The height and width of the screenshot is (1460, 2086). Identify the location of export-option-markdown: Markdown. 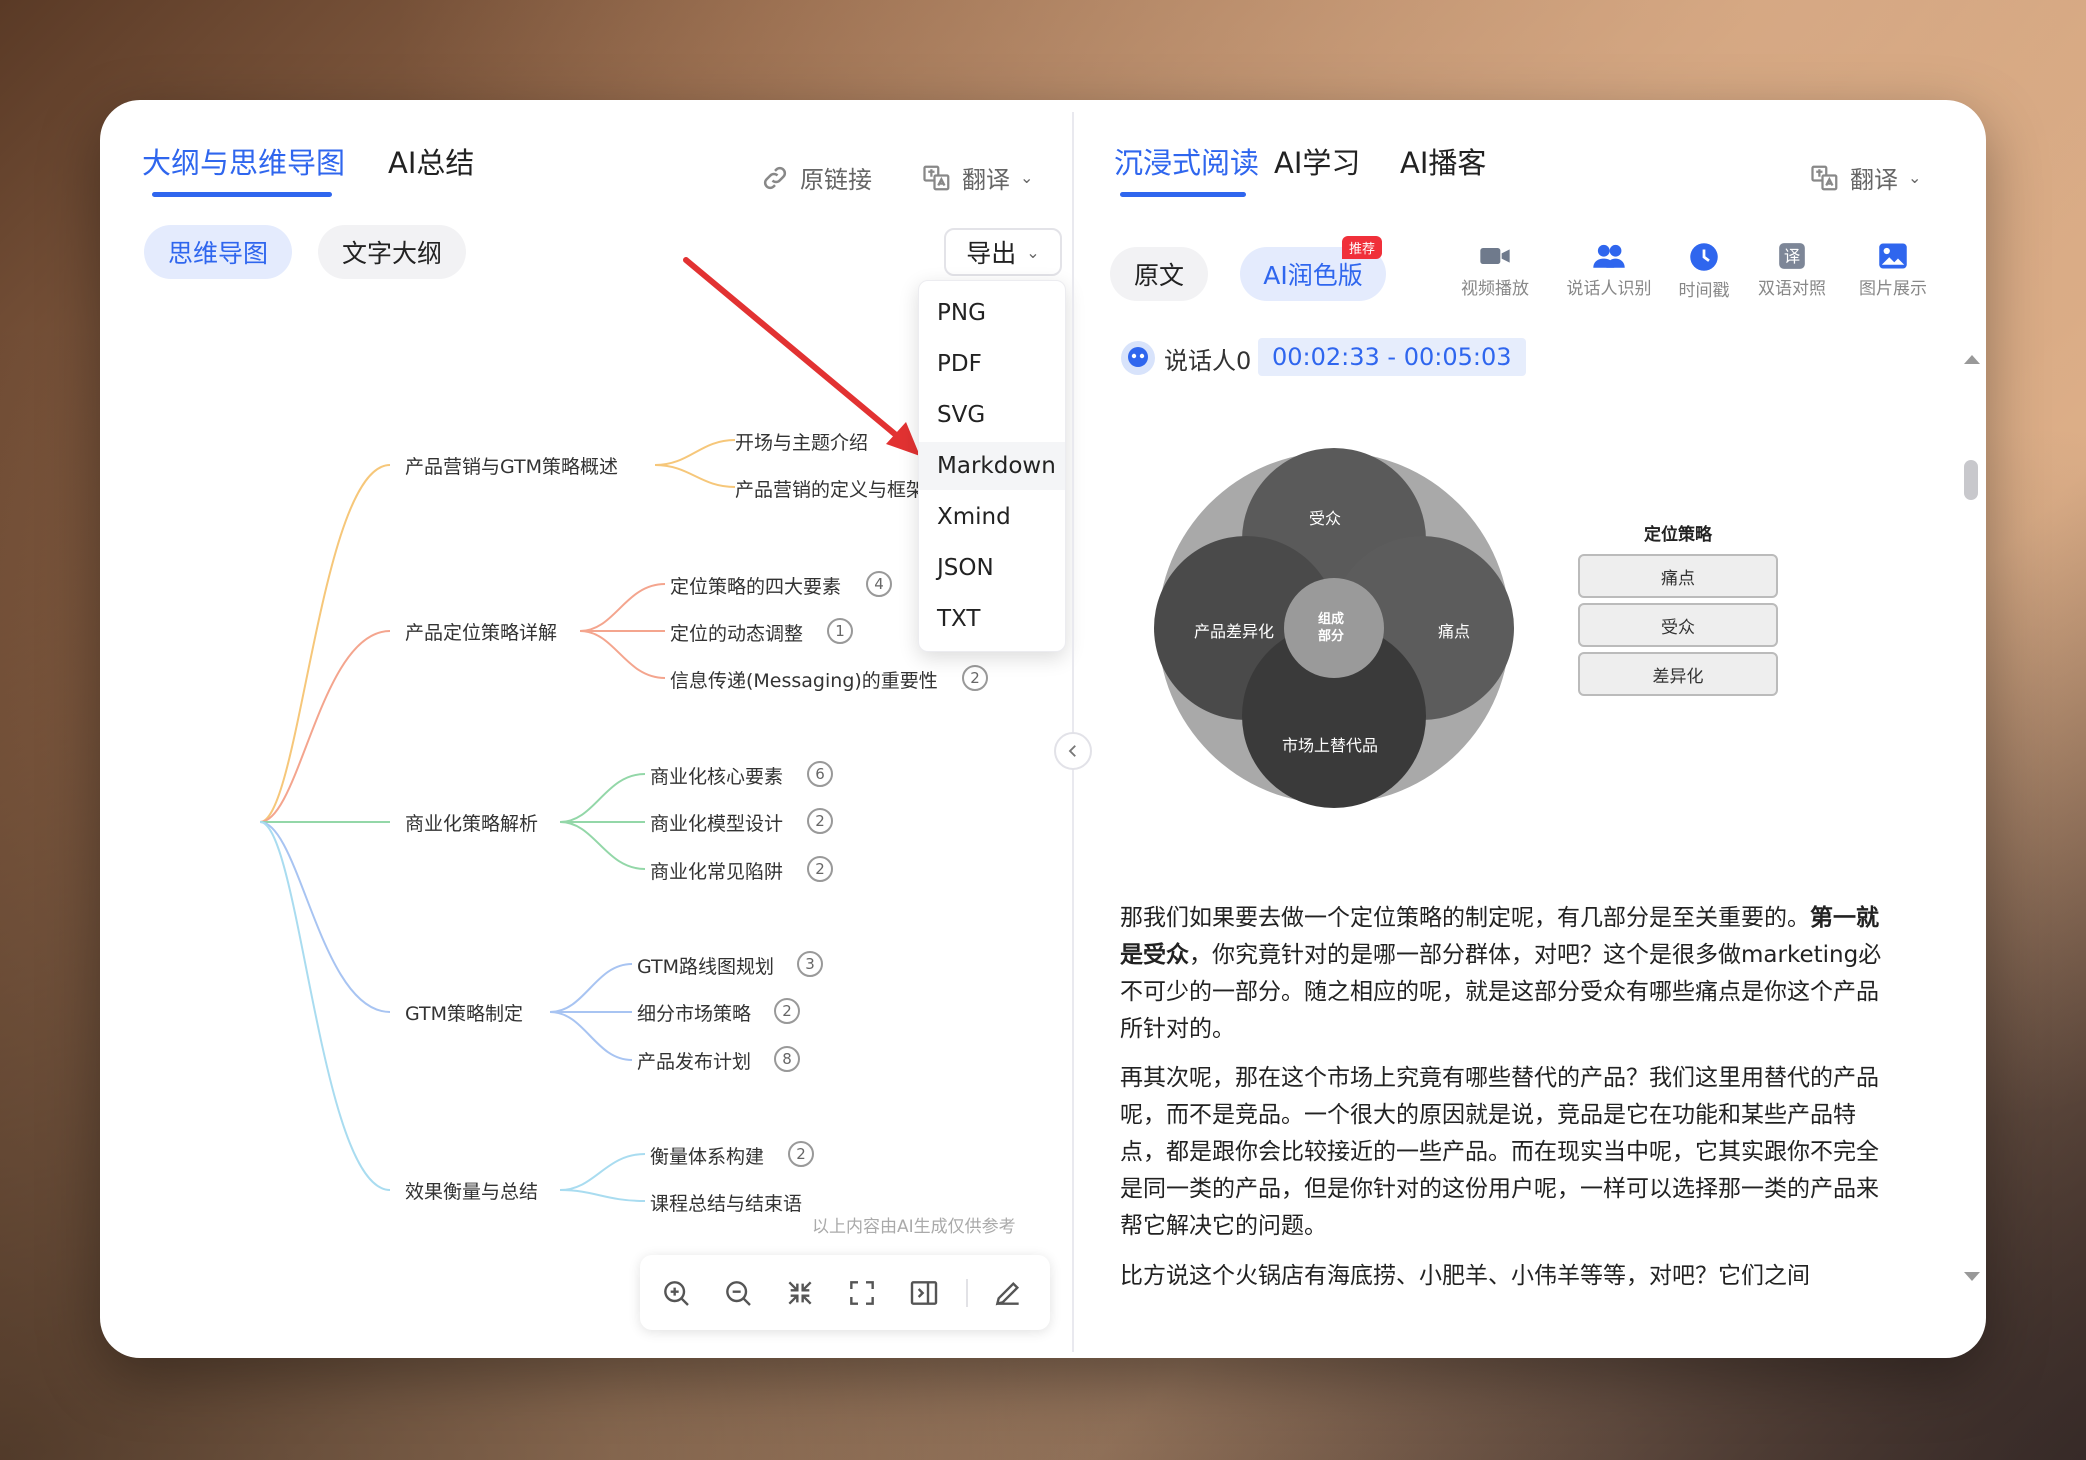
(992, 466).